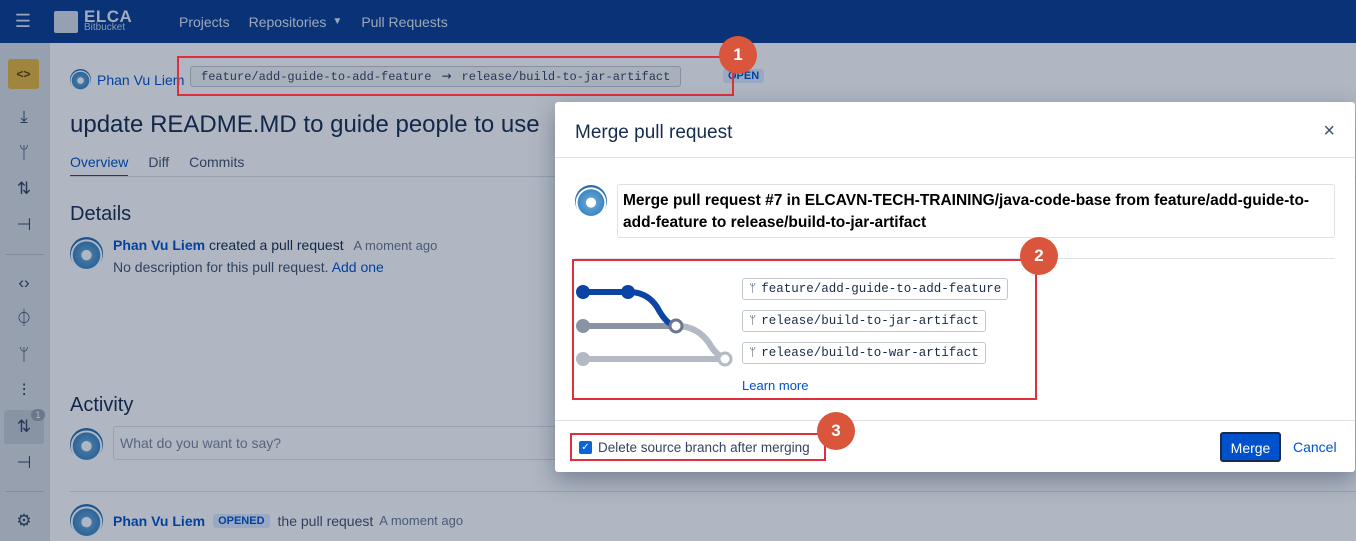 The image size is (1356, 541). I want to click on cancel-button: Cancel, so click(1315, 447).